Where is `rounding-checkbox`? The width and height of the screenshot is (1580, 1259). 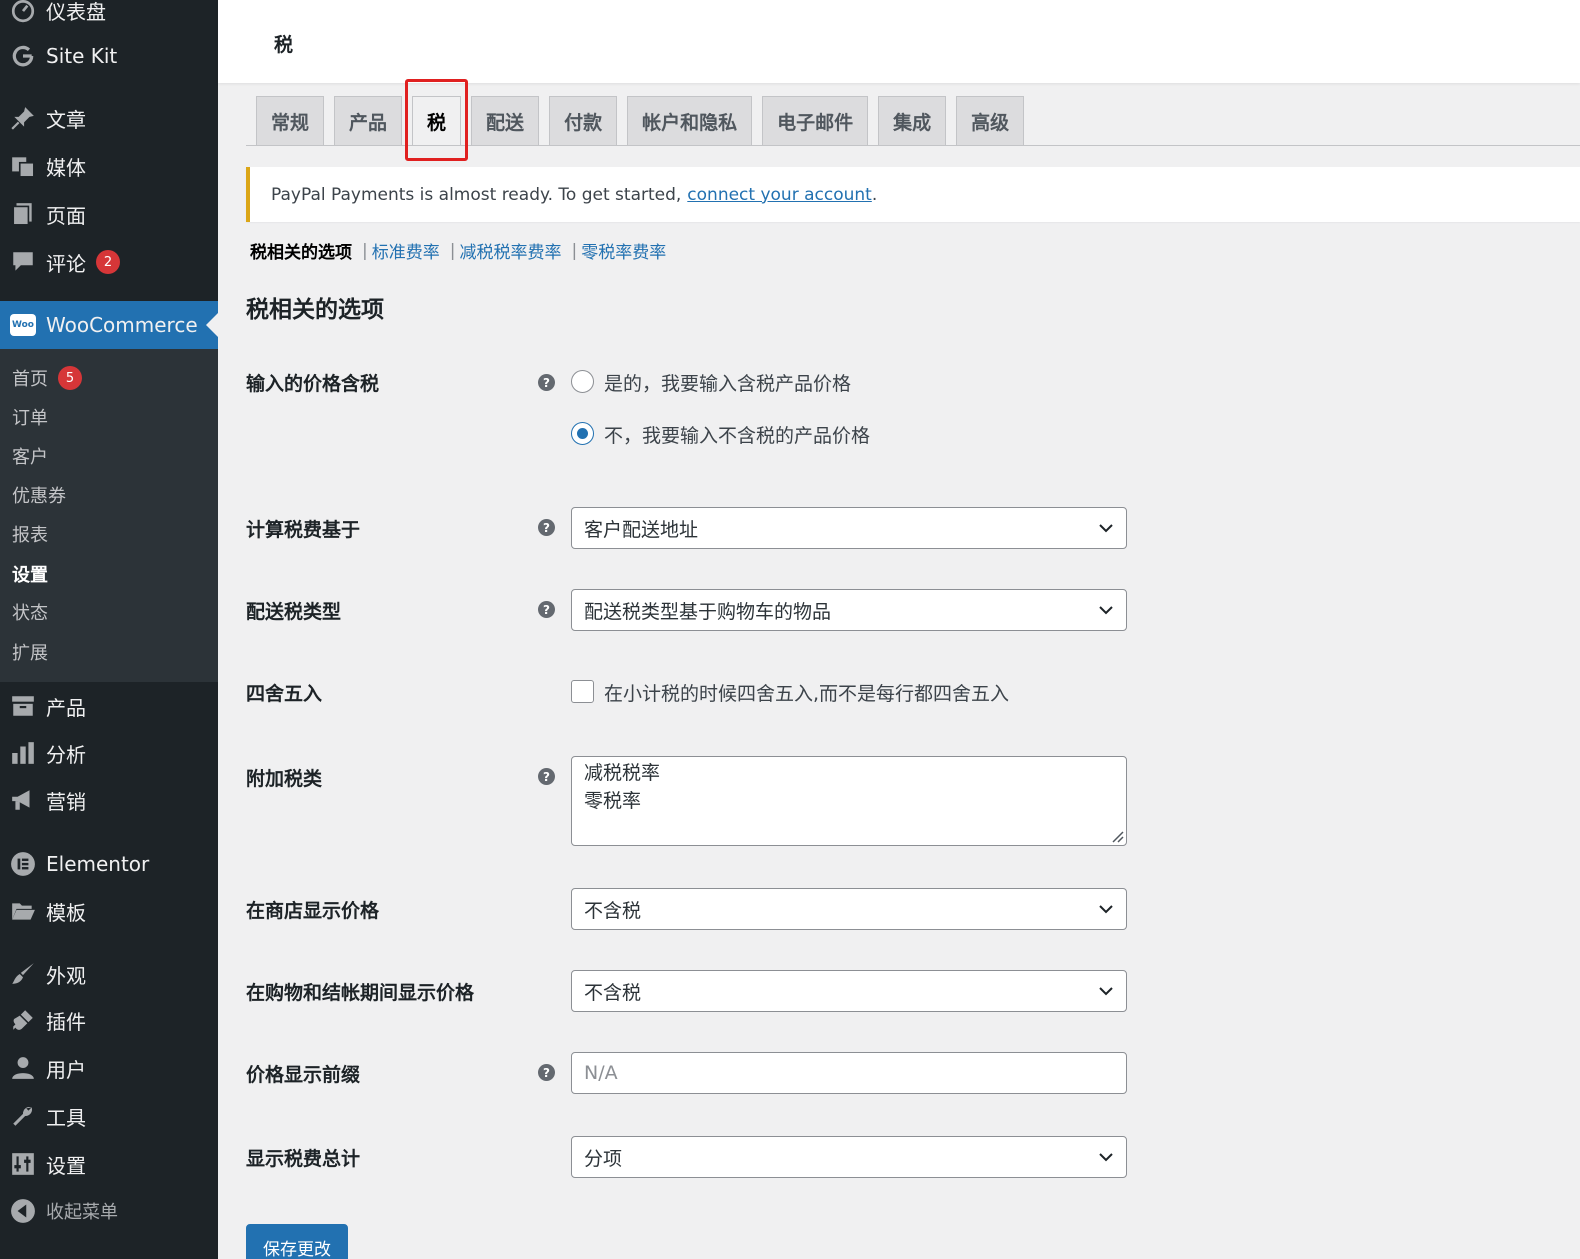 rounding-checkbox is located at coordinates (582, 691).